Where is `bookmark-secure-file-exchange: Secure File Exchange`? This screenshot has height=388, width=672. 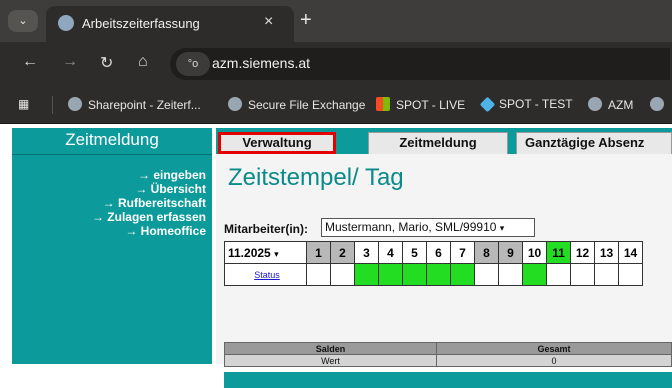 bookmark-secure-file-exchange: Secure File Exchange is located at coordinates (296, 104).